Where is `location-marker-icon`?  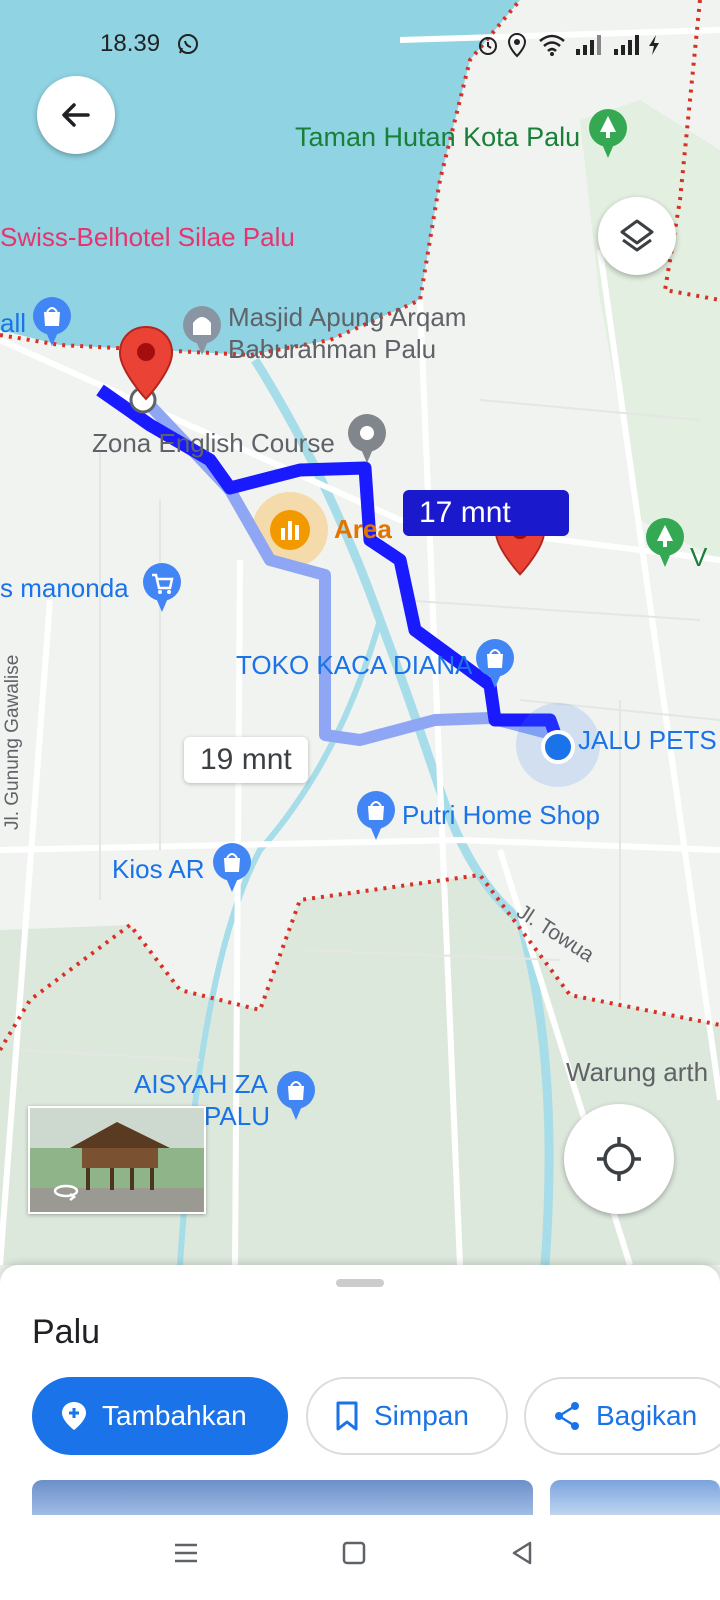 location-marker-icon is located at coordinates (367, 441).